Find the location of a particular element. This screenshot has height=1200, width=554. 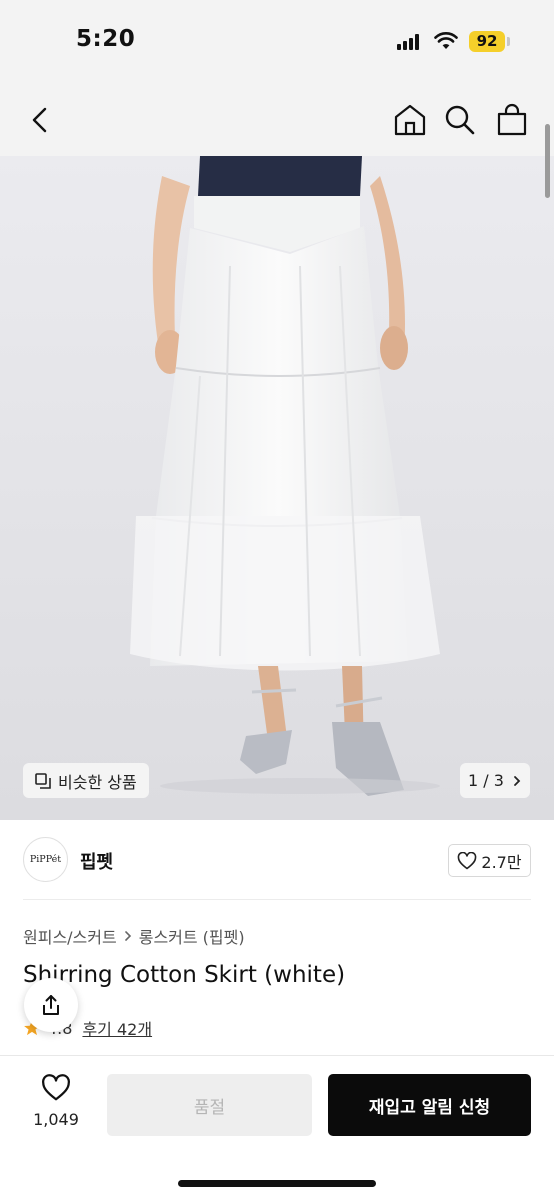

wish-button: 1,049 is located at coordinates (56, 1101).